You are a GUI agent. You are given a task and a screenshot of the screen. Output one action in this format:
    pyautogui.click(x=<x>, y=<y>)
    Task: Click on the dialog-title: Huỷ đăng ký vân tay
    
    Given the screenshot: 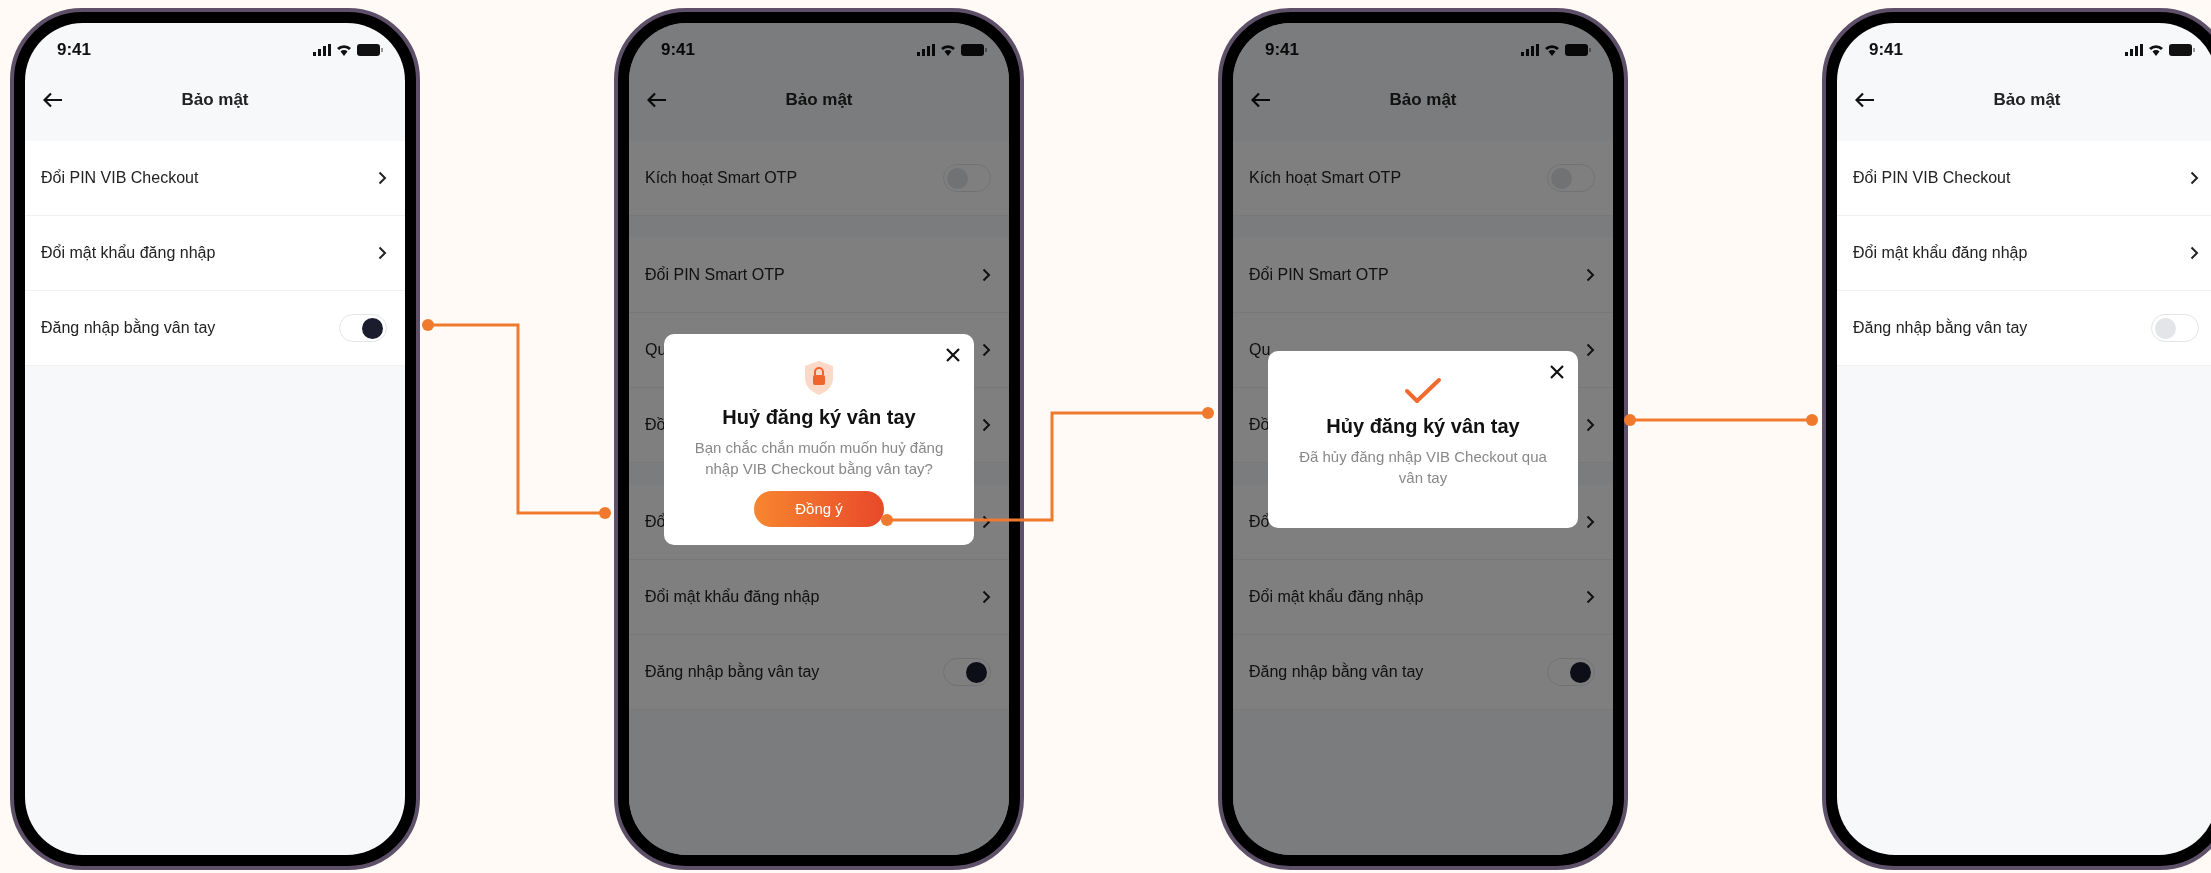 What is the action you would take?
    pyautogui.click(x=819, y=417)
    